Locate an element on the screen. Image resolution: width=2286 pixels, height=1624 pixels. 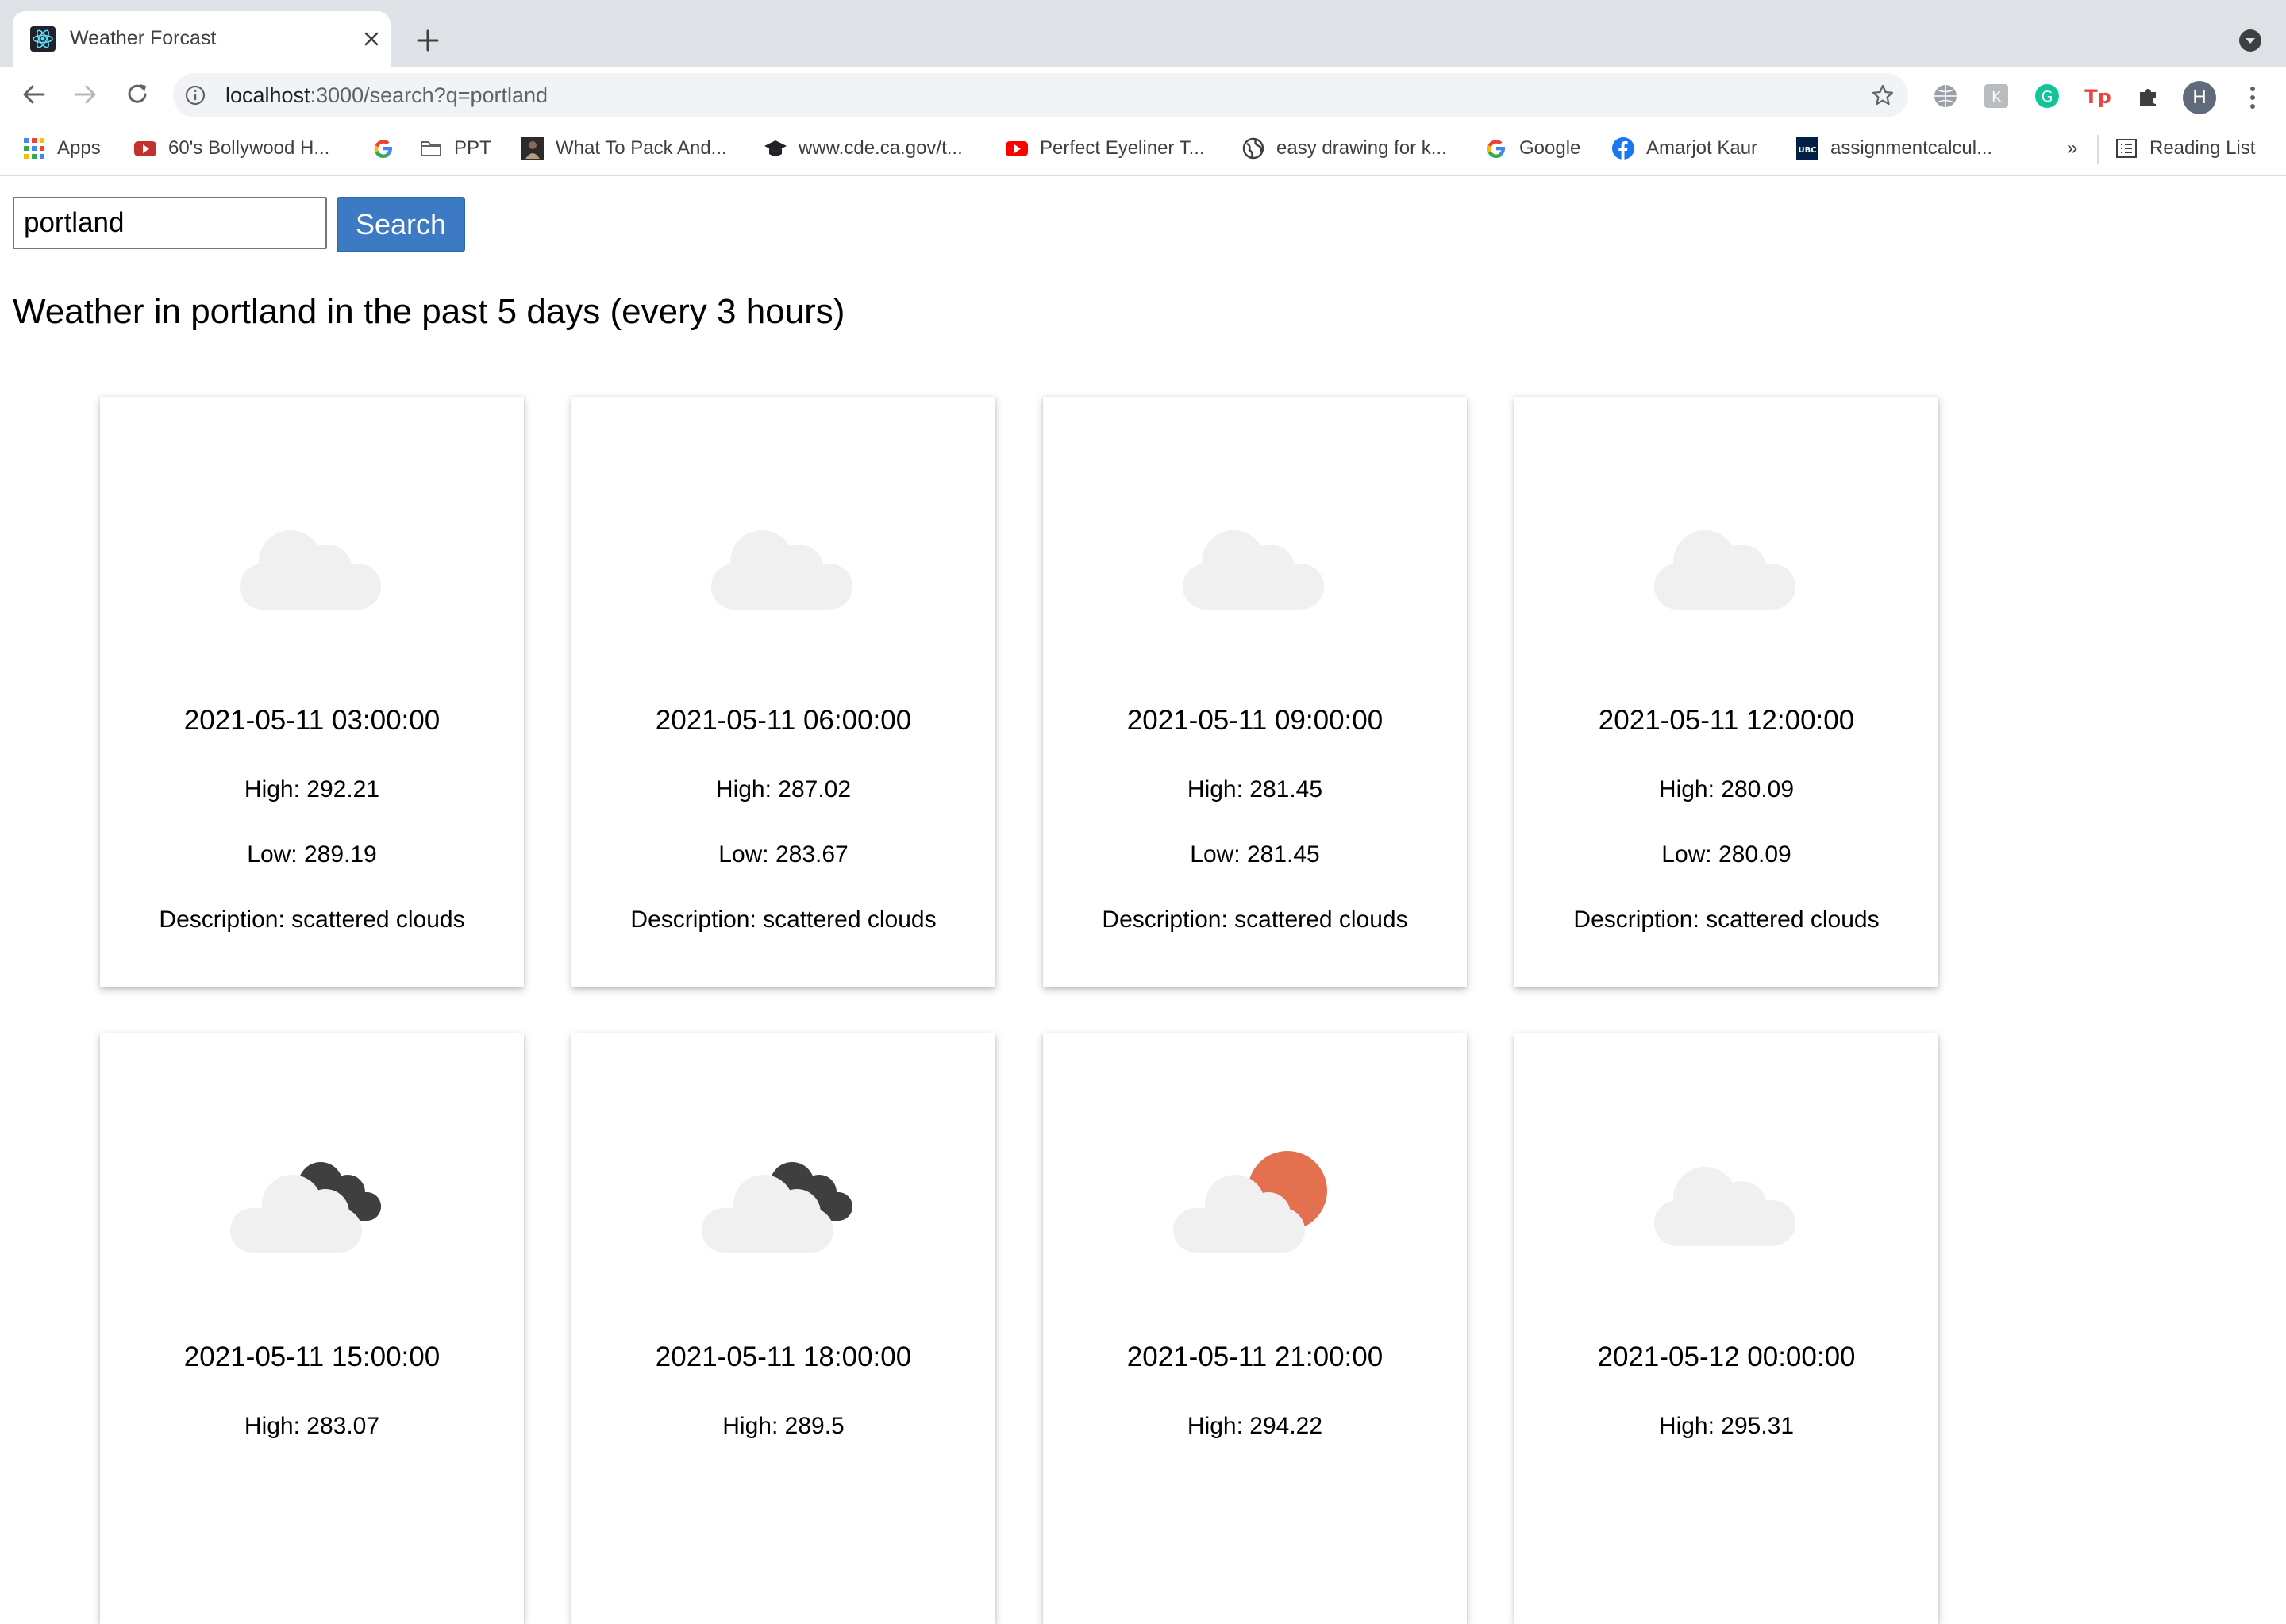
bookmark-label: Apps is located at coordinates (79, 148).